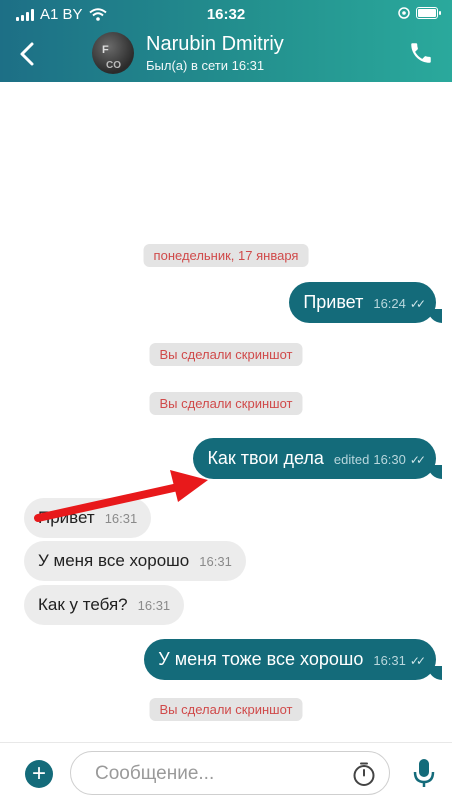 The width and height of the screenshot is (452, 802). Describe the element at coordinates (113, 53) in the screenshot. I see `avatar: F CO` at that location.